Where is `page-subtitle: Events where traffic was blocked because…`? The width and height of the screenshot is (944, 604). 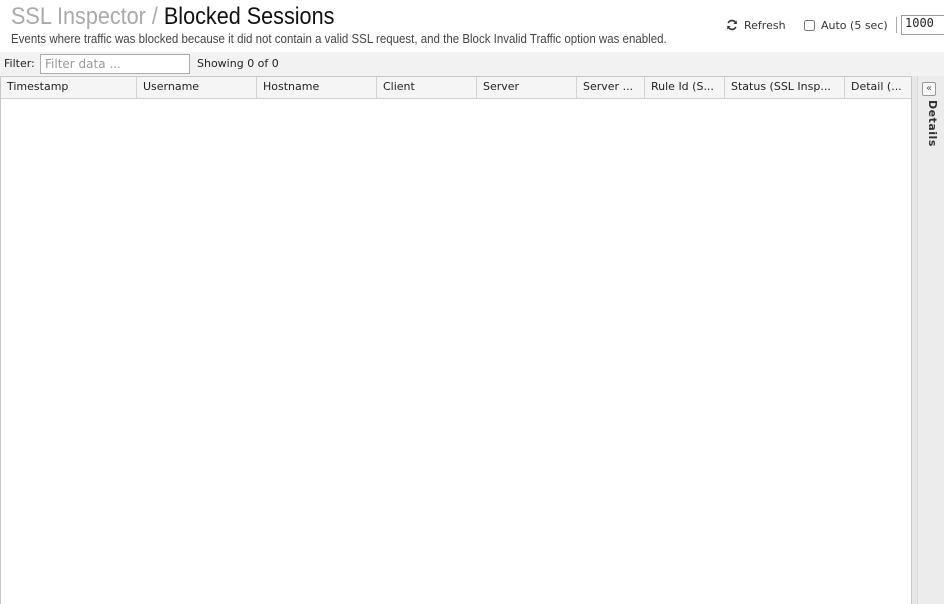
page-subtitle: Events where traffic was blocked because… is located at coordinates (339, 39).